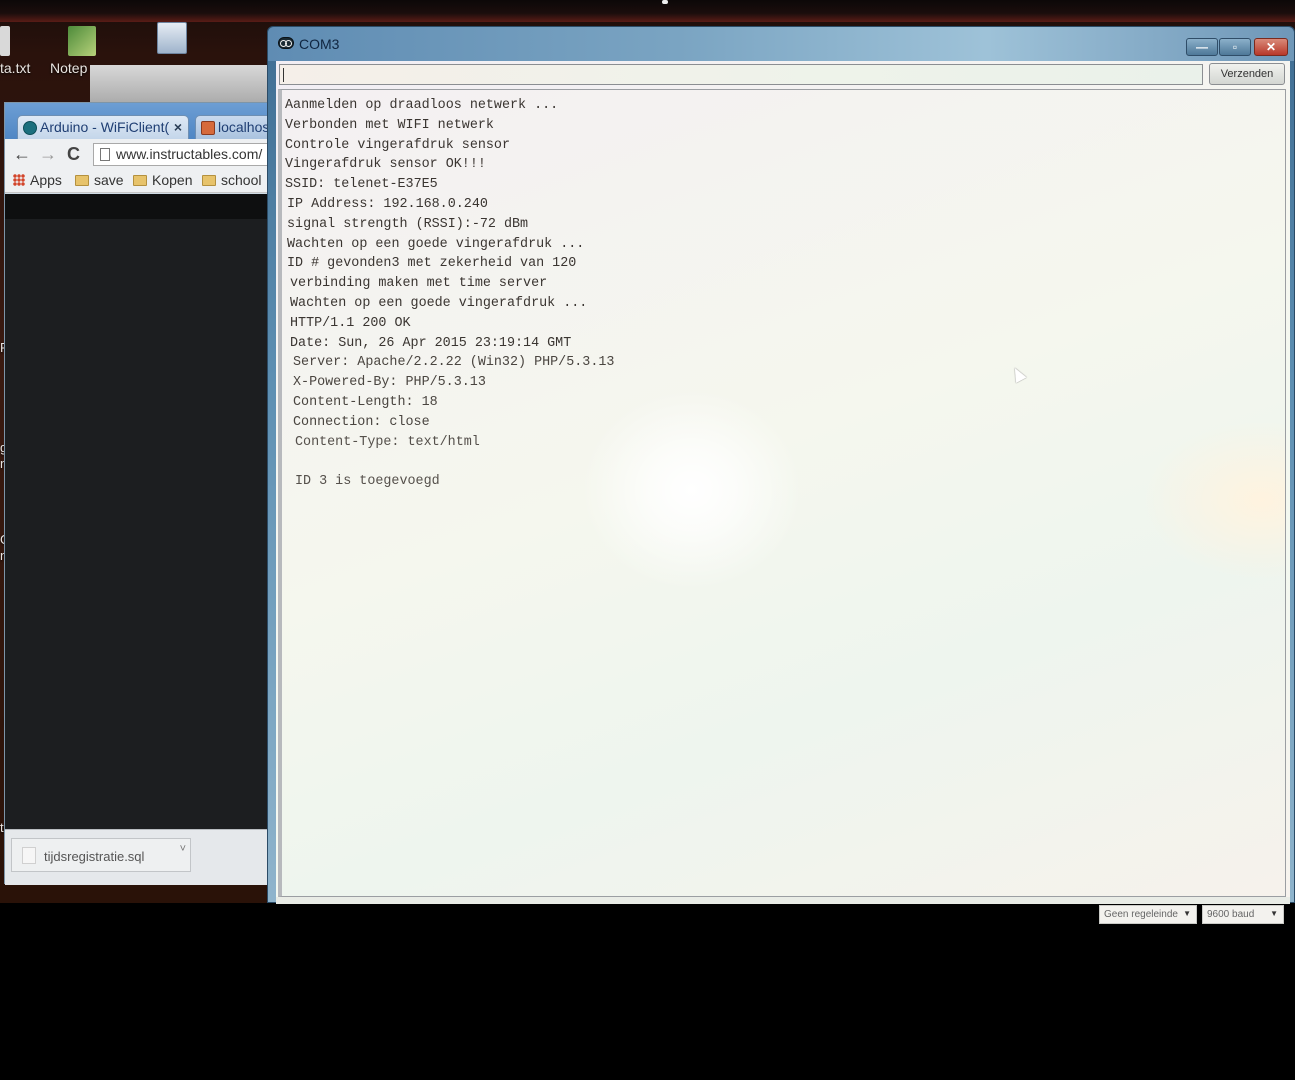  Describe the element at coordinates (152, 206) in the screenshot. I see `page-header-shade` at that location.